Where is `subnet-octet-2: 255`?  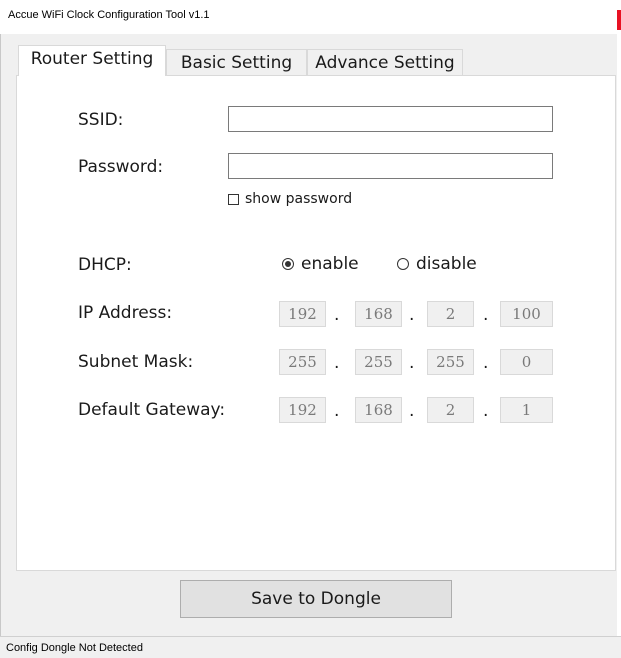
subnet-octet-2: 255 is located at coordinates (378, 362).